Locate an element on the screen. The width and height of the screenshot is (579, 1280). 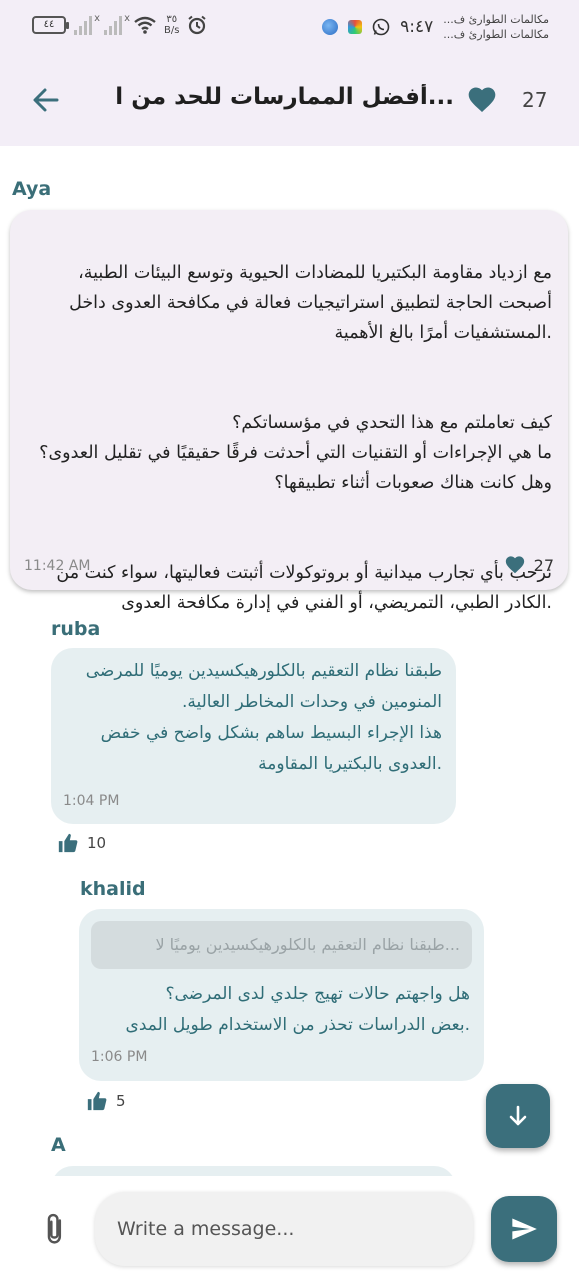
reply-author: A is located at coordinates (58, 1145).